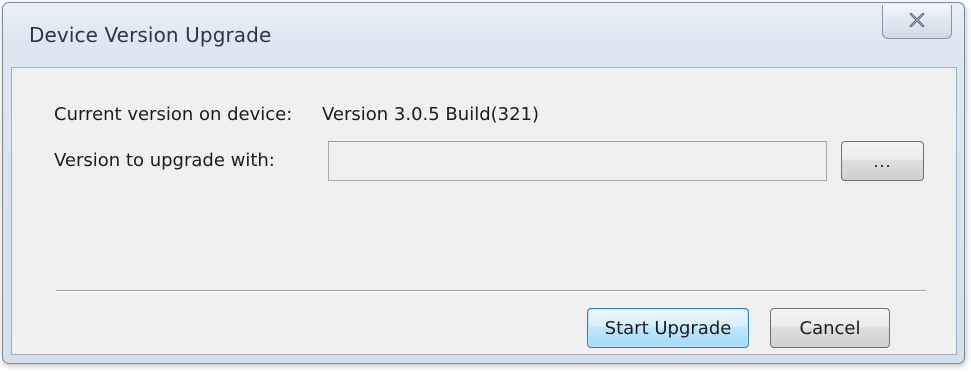 The image size is (971, 373). I want to click on dialog-title: Device Version Upgrade, so click(150, 35).